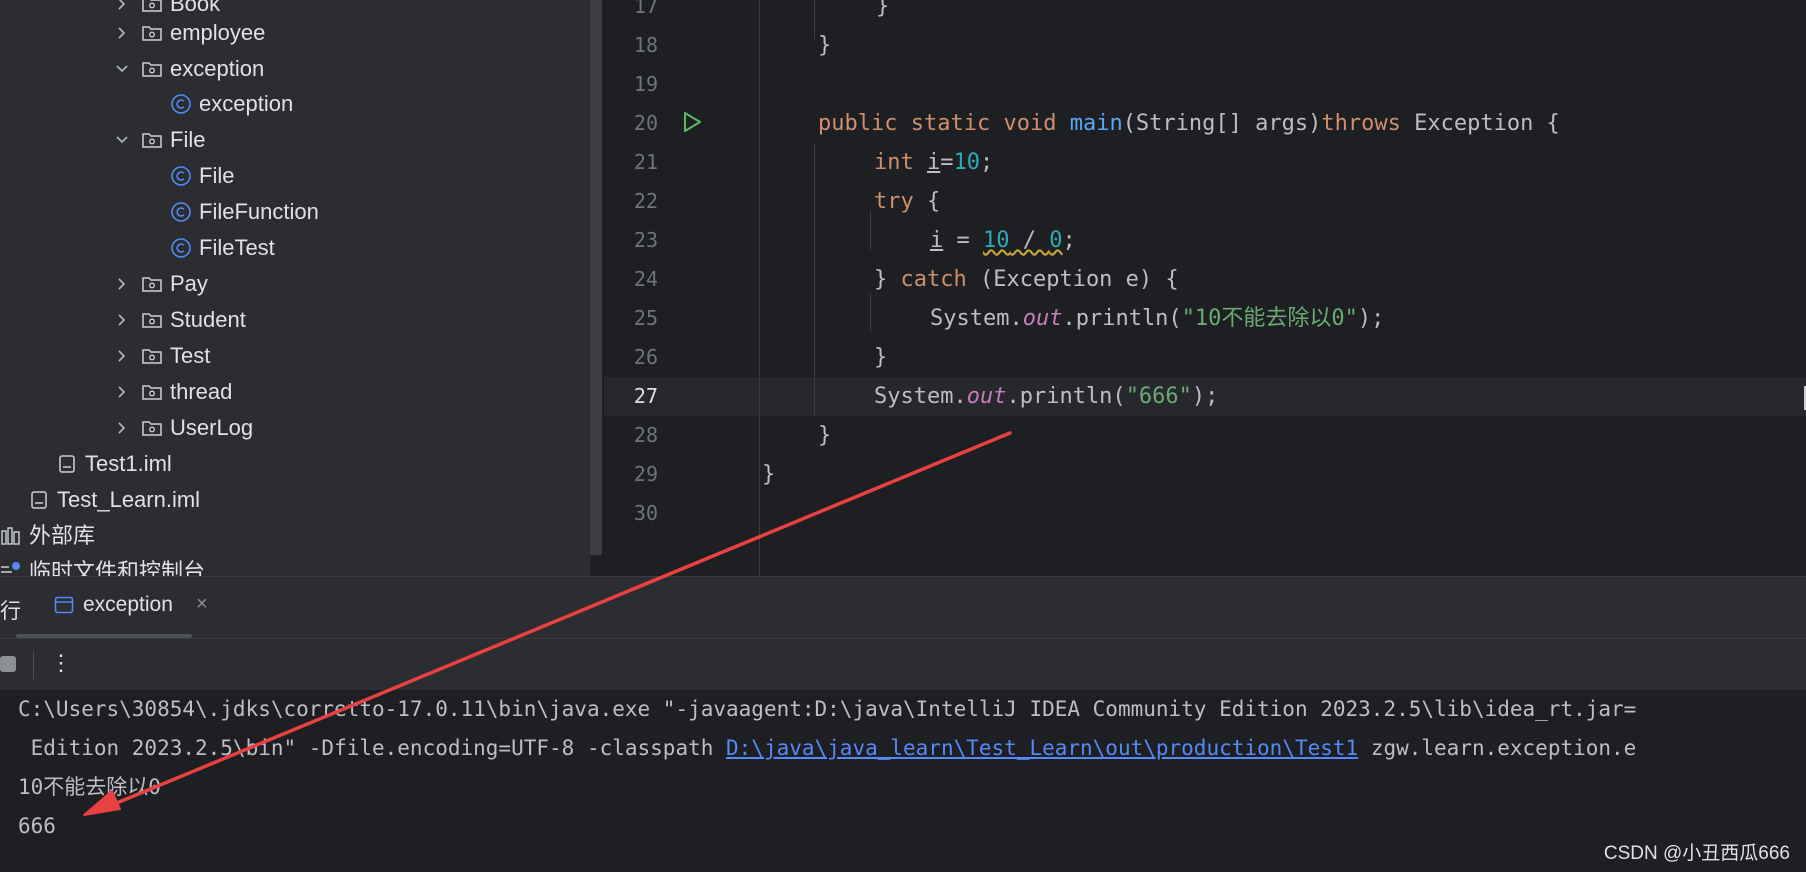 This screenshot has height=872, width=1806. I want to click on method-name-token: main, so click(1096, 123).